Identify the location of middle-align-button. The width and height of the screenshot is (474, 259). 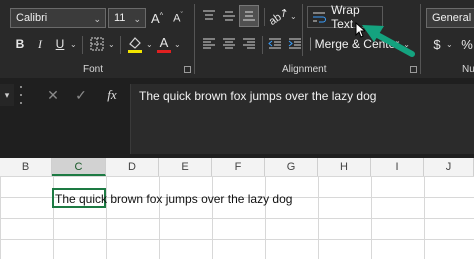
(229, 16).